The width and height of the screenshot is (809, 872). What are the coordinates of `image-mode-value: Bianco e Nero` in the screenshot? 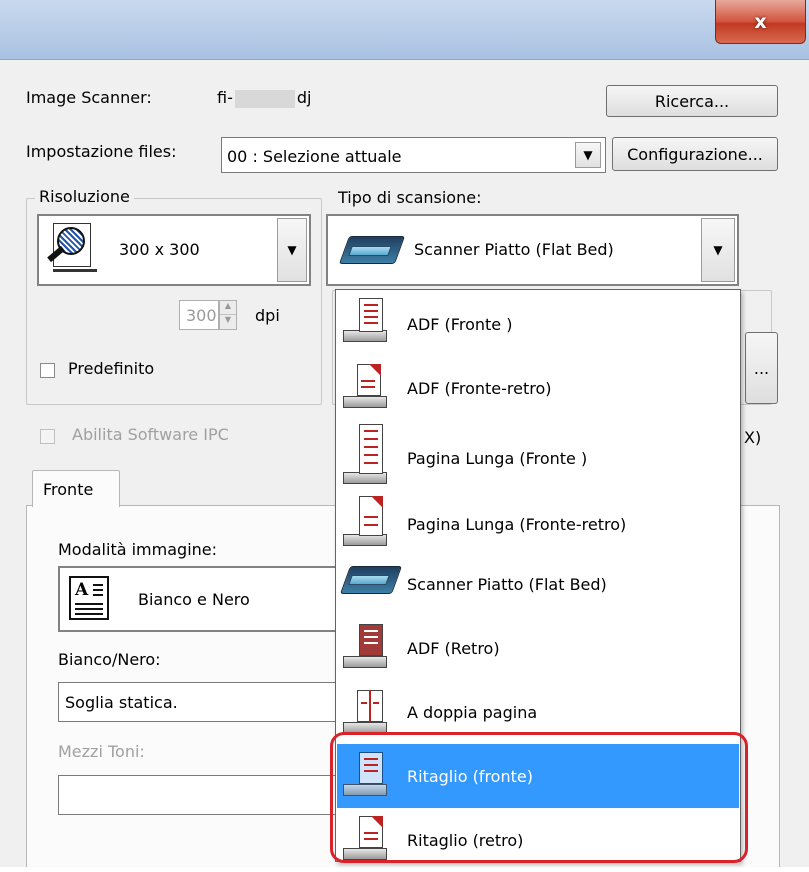 It's located at (194, 599).